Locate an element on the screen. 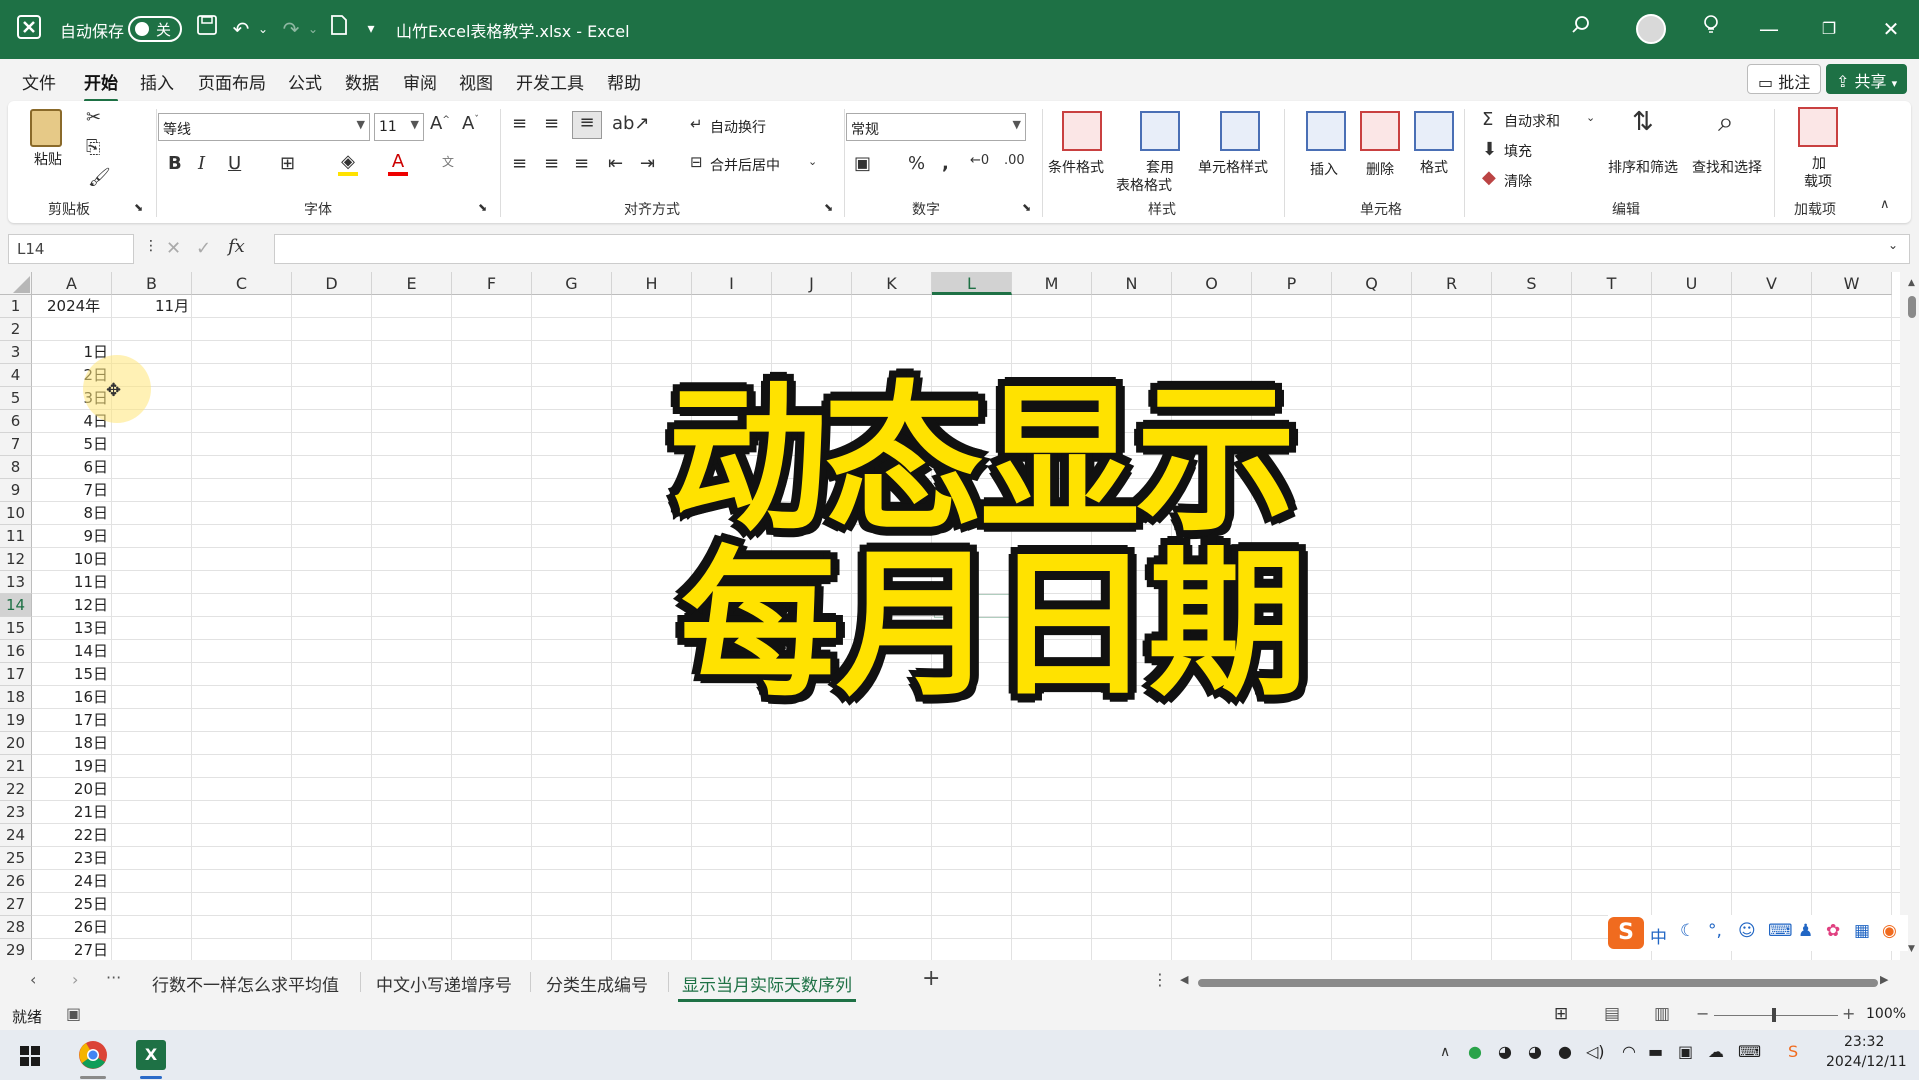 This screenshot has height=1080, width=1919. row-header-6: 6 is located at coordinates (16, 421).